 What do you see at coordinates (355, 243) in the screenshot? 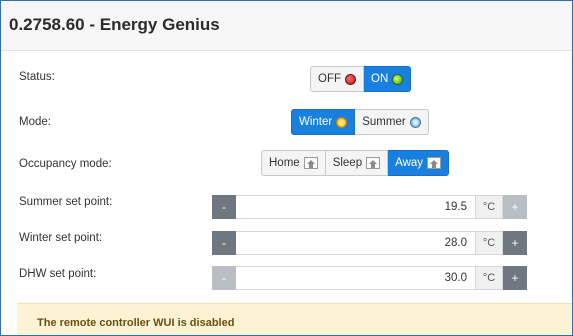
I see `winter-setpoint-input: 28.0` at bounding box center [355, 243].